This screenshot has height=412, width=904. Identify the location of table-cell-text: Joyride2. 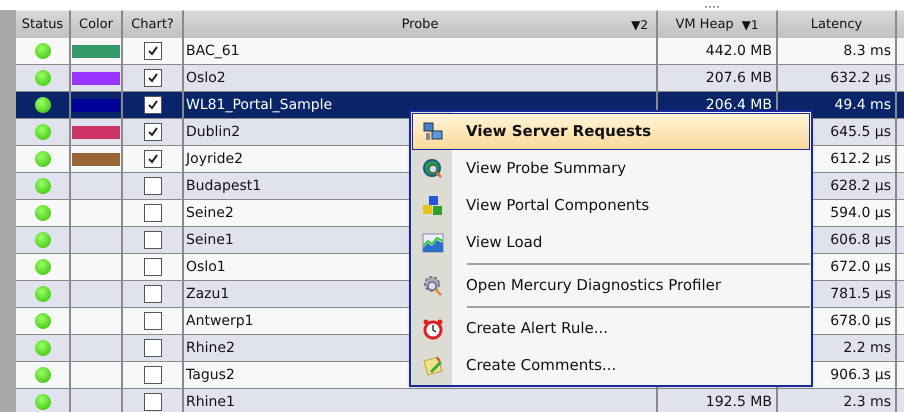
(215, 159).